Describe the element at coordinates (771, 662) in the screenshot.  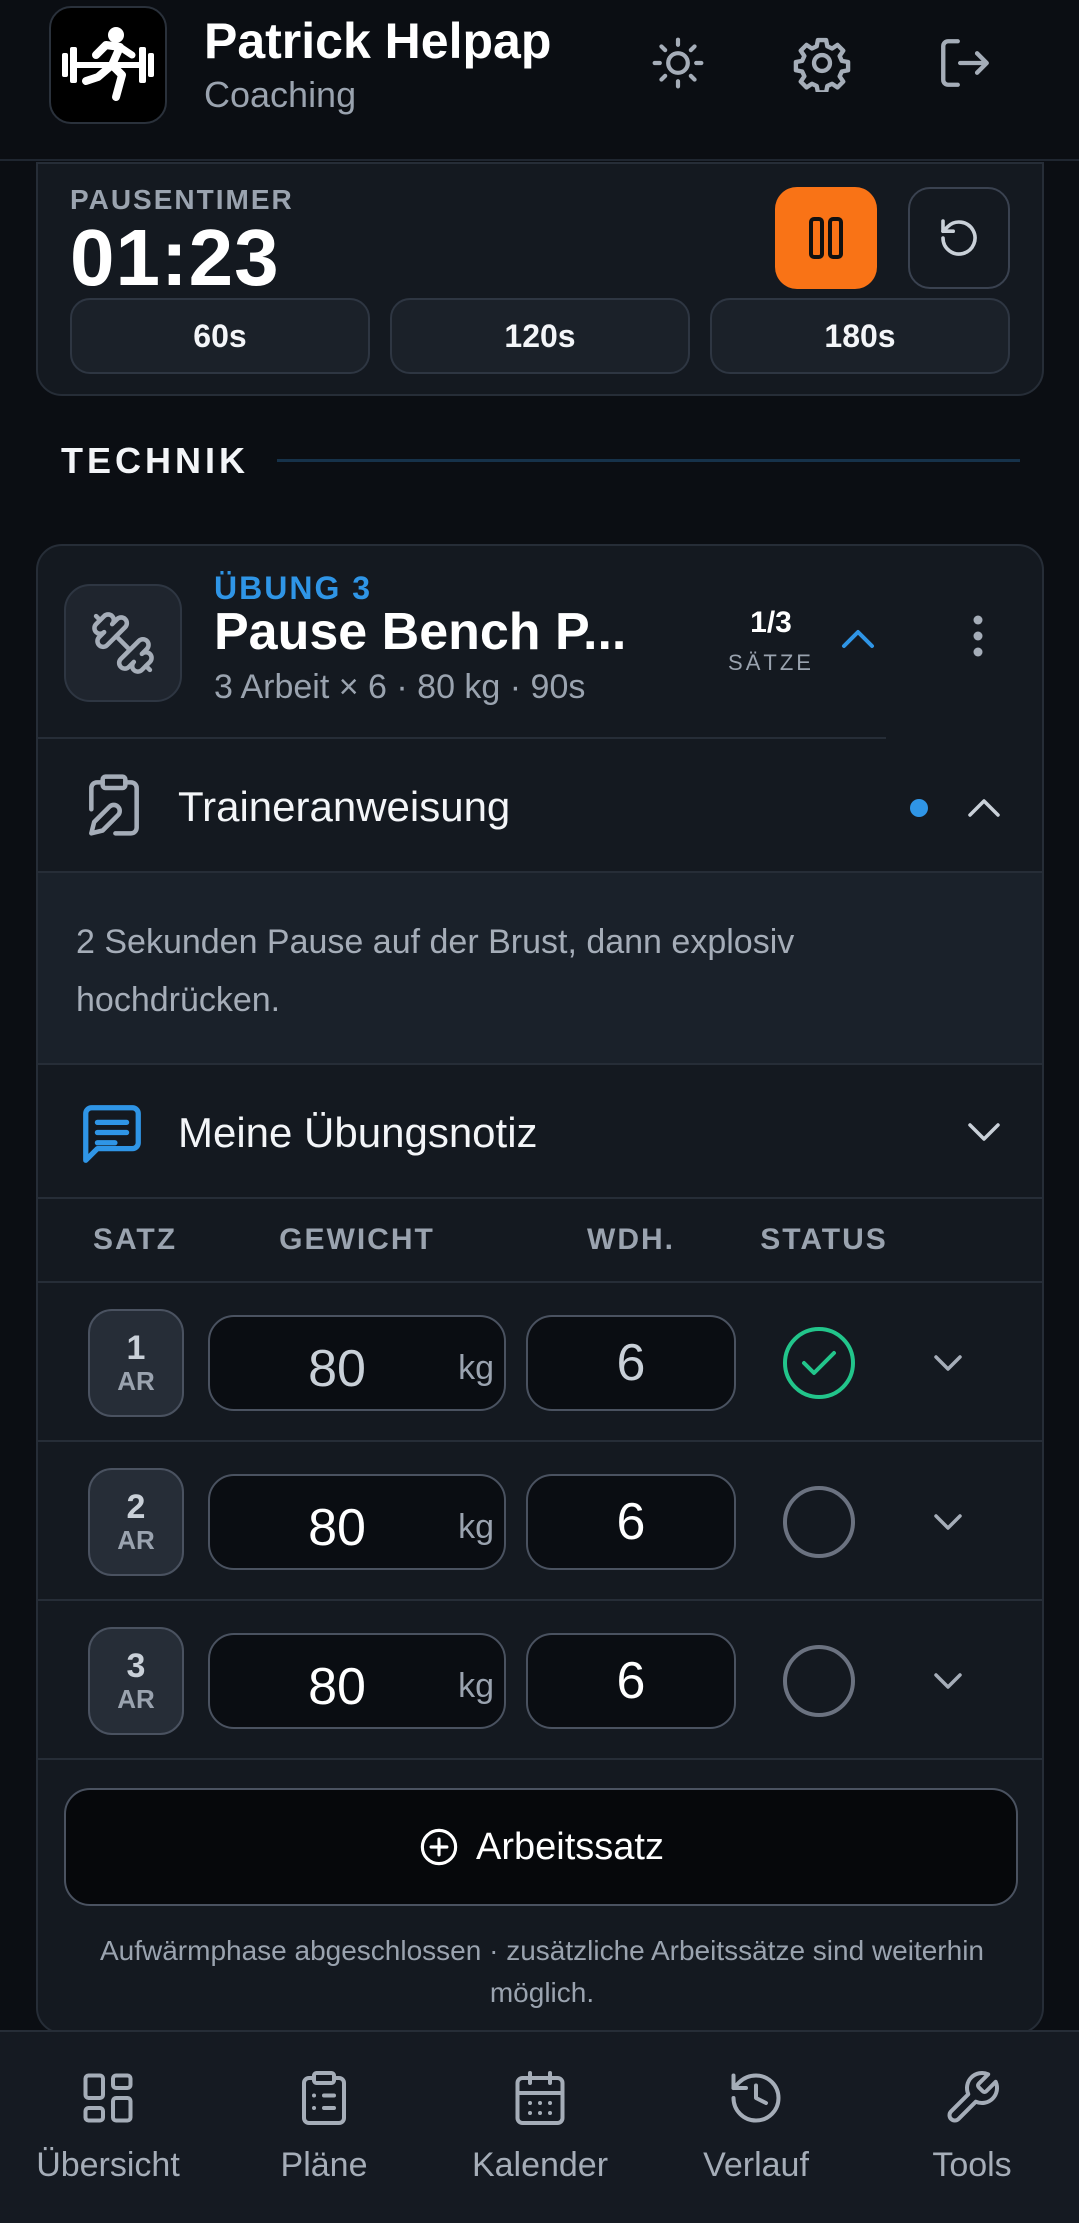
I see `sets-label: SÄTZE` at that location.